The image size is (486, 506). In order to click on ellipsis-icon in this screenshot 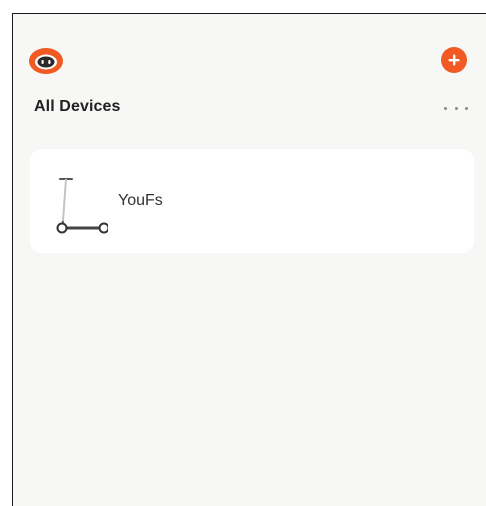, I will do `click(445, 108)`.